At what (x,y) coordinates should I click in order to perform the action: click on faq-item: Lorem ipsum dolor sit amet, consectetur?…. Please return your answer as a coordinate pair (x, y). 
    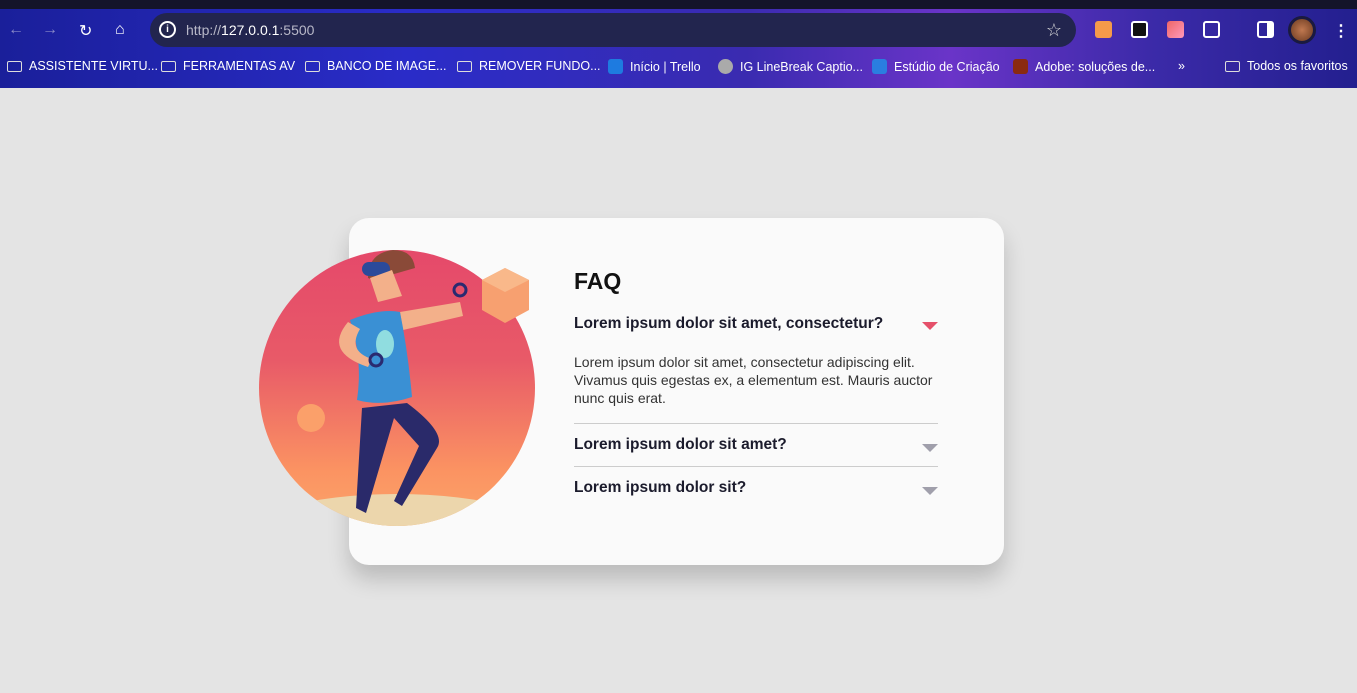
    Looking at the image, I should click on (756, 366).